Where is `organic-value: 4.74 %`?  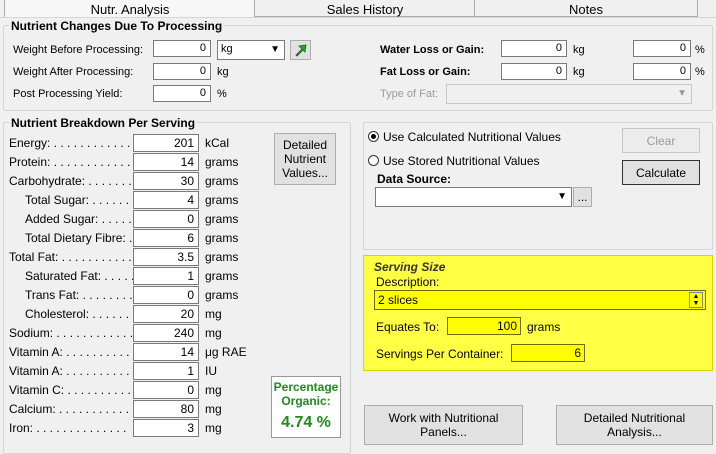
organic-value: 4.74 % is located at coordinates (306, 422).